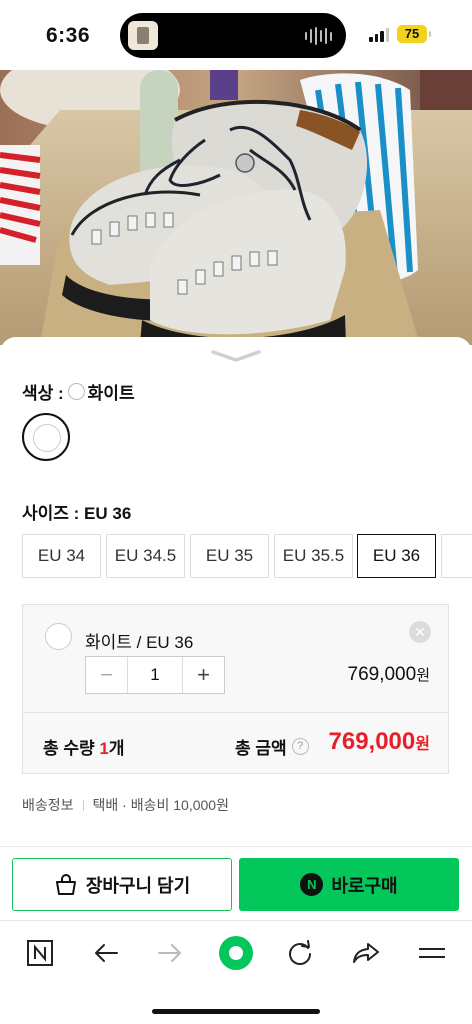  I want to click on sheet-collapse-chevron-icon, so click(236, 356).